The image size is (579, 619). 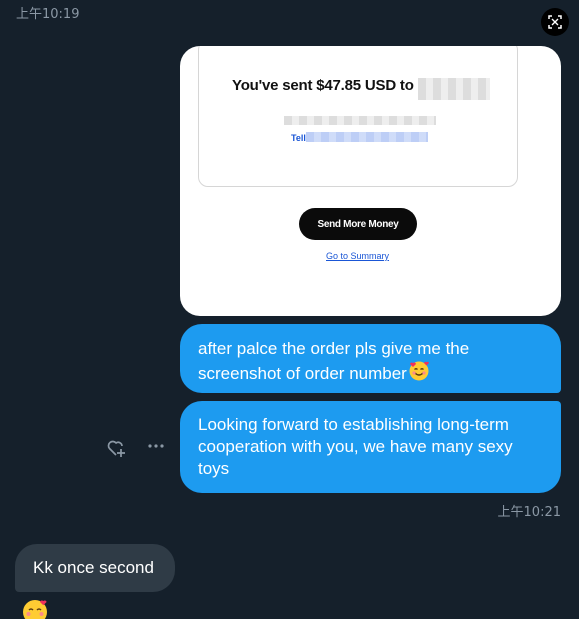 I want to click on send-more-money-button: Send More Money, so click(x=358, y=224).